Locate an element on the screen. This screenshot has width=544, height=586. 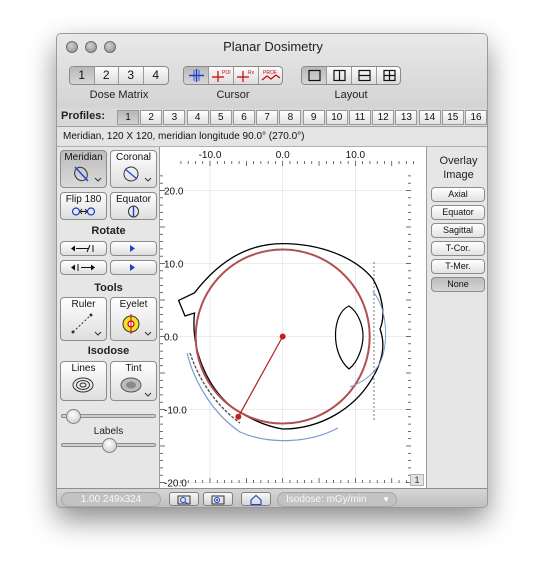
overlay-option-none: None is located at coordinates (458, 284).